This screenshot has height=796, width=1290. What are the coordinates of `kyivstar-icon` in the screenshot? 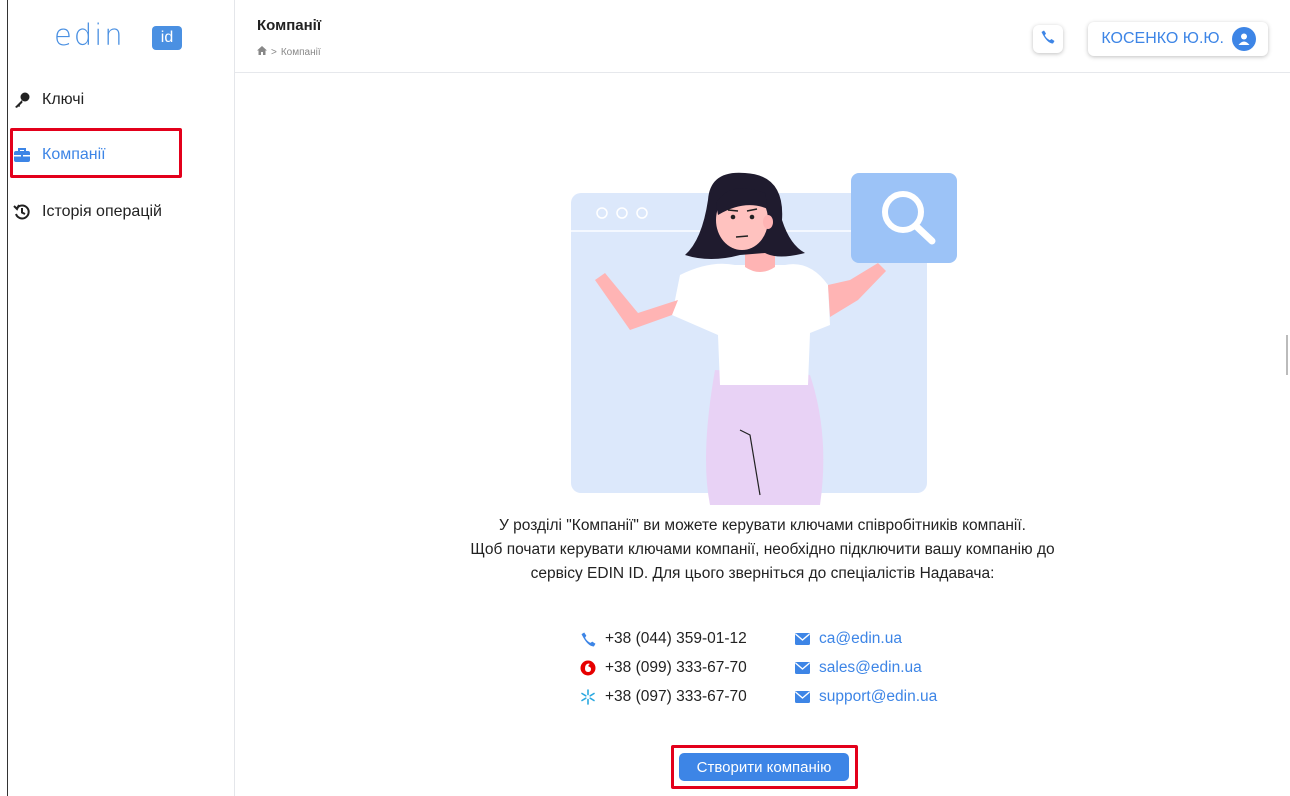 It's located at (588, 697).